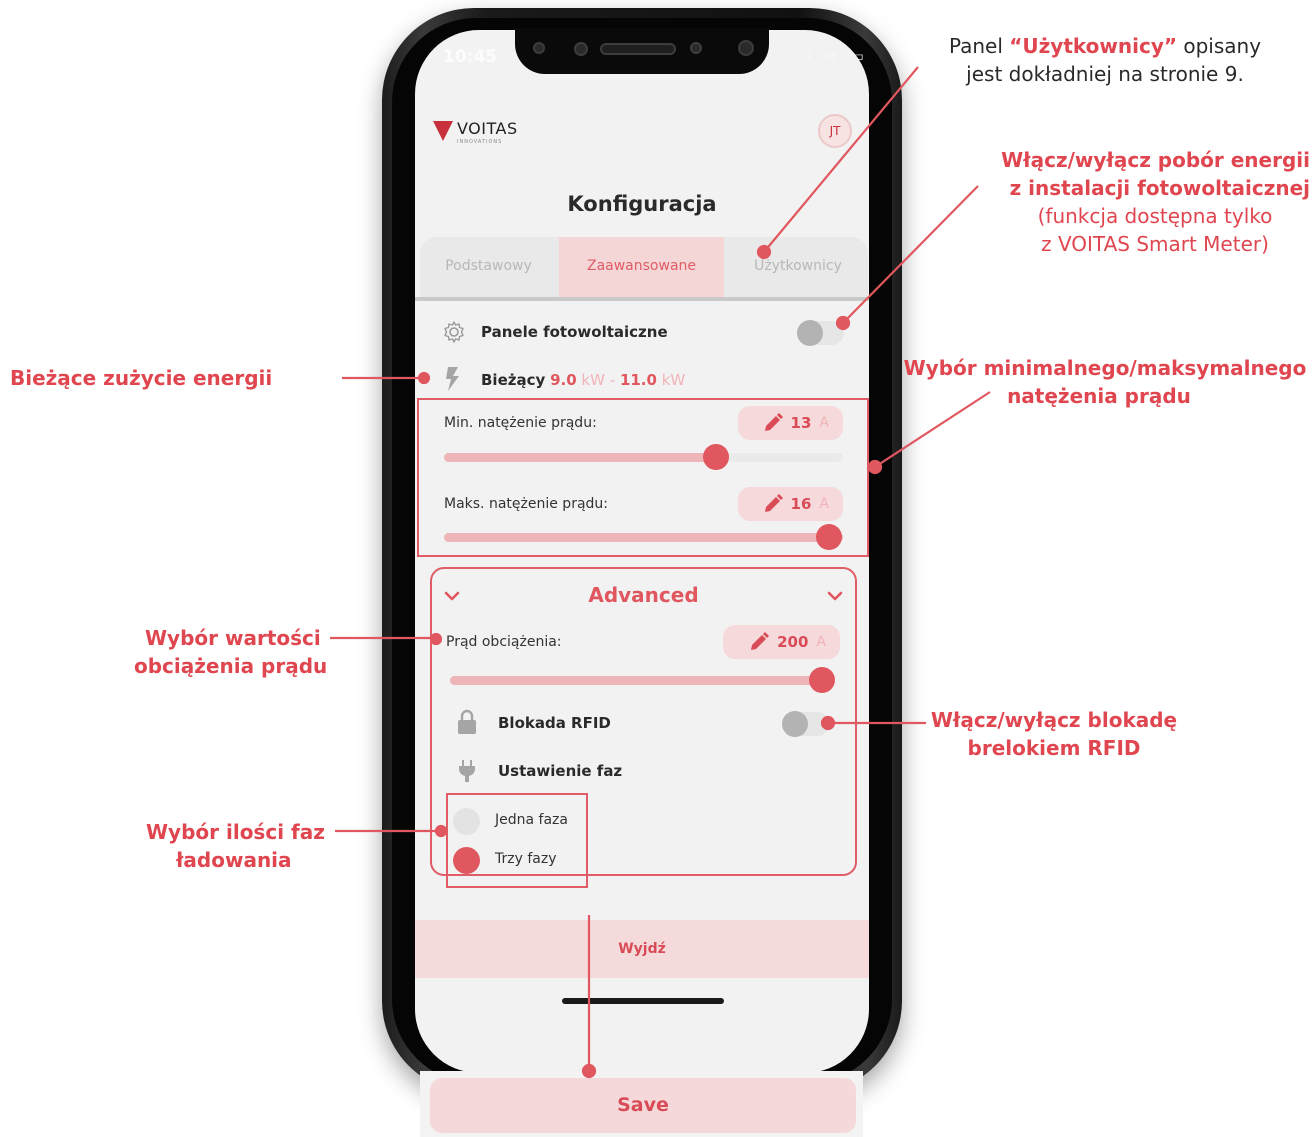 This screenshot has height=1137, width=1314. Describe the element at coordinates (1105, 368) in the screenshot. I see `annotation-min-max-line1: Wybór minimalnego/maksymalnego` at that location.